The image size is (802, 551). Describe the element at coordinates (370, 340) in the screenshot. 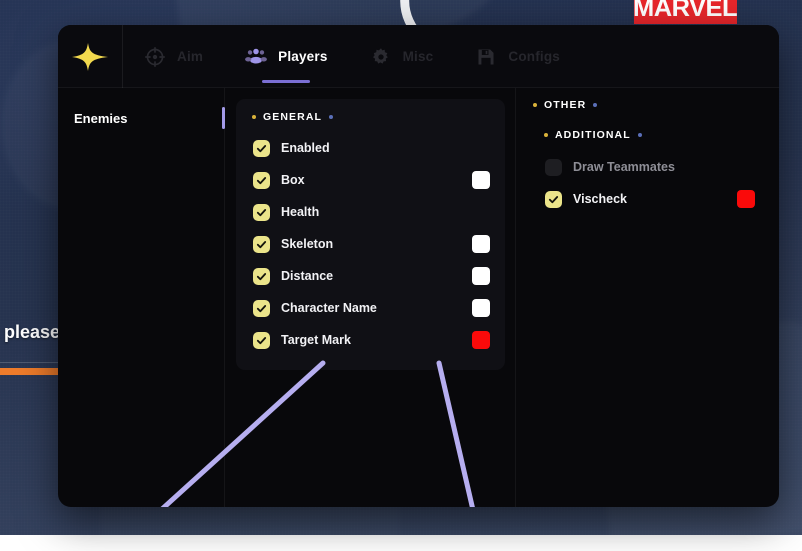

I see `option-row-target-mark: Target Mark` at that location.